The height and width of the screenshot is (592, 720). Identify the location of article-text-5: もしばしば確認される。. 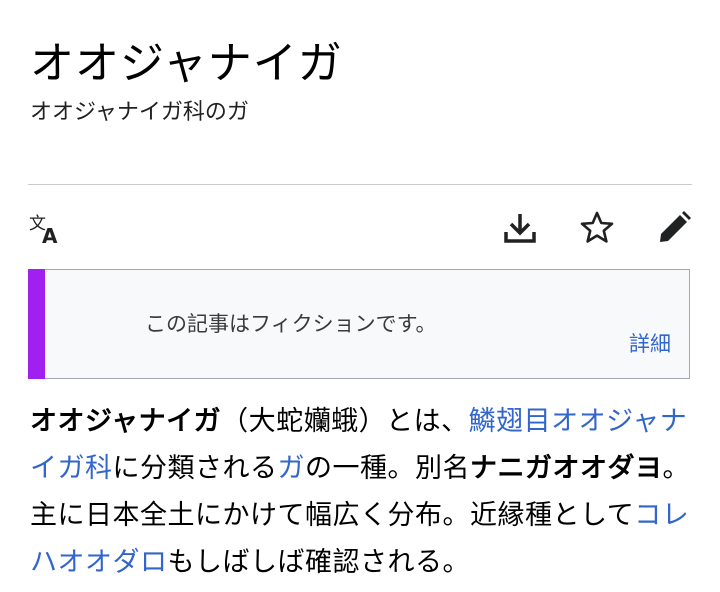
(318, 562).